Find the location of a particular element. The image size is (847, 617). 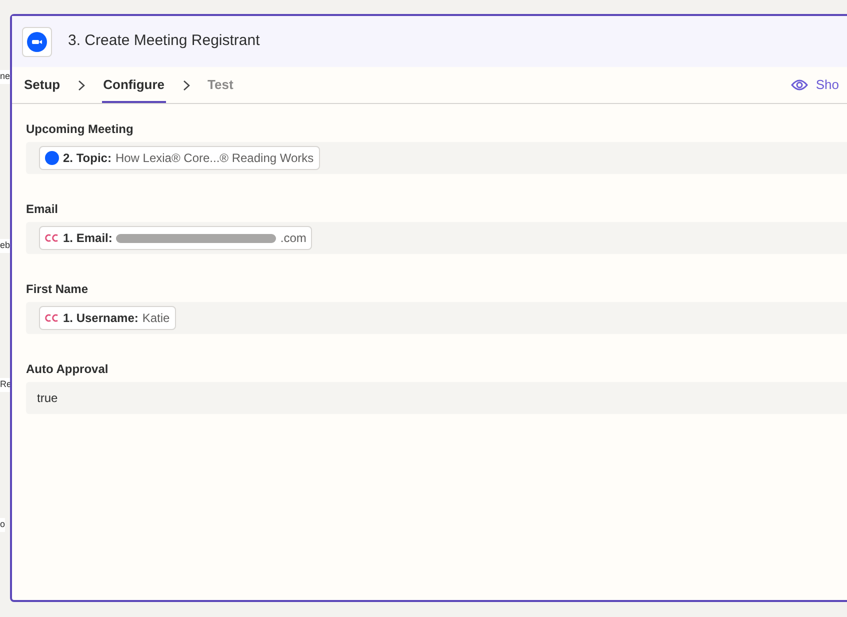

input-field: true is located at coordinates (436, 398).